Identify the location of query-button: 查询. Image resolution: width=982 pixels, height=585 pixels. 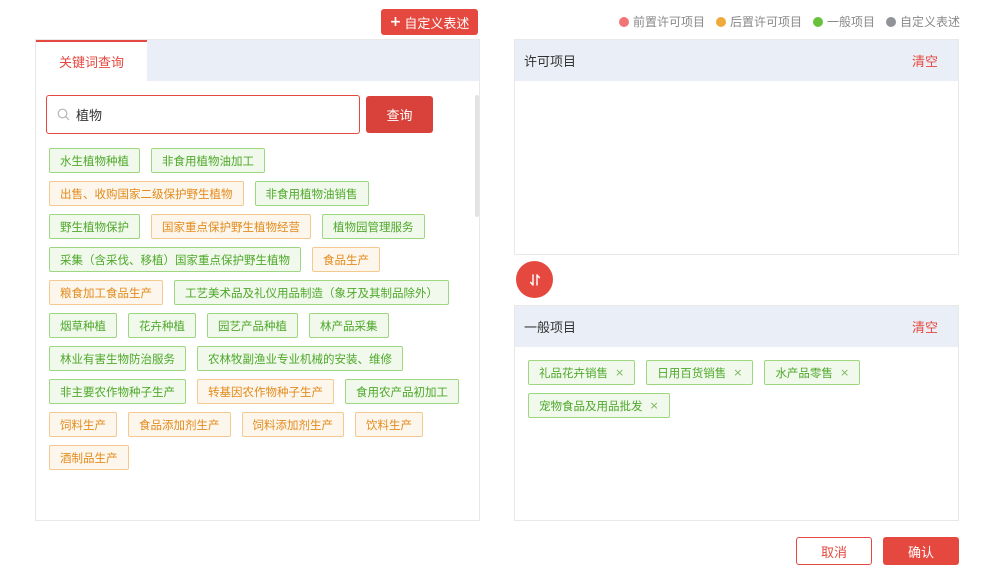
(399, 114).